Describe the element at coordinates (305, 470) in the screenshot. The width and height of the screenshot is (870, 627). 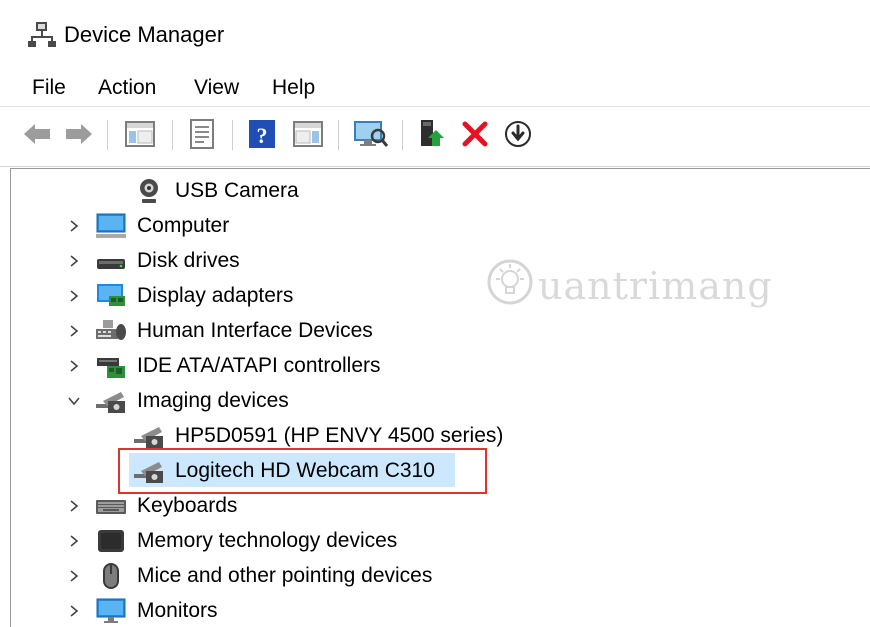
I see `tree-item-label: Logitech HD Webcam C310` at that location.